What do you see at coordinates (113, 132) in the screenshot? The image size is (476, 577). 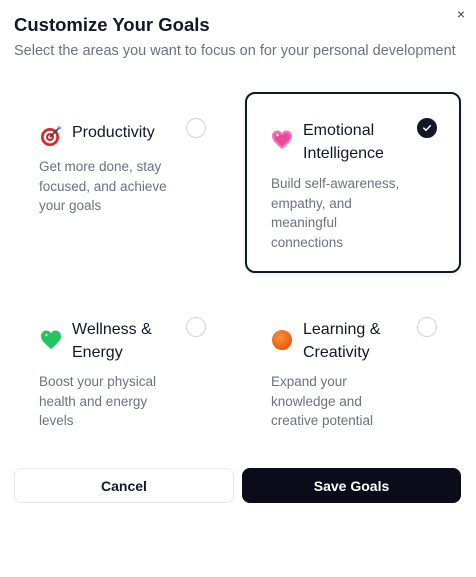 I see `goal-title: Productivity` at bounding box center [113, 132].